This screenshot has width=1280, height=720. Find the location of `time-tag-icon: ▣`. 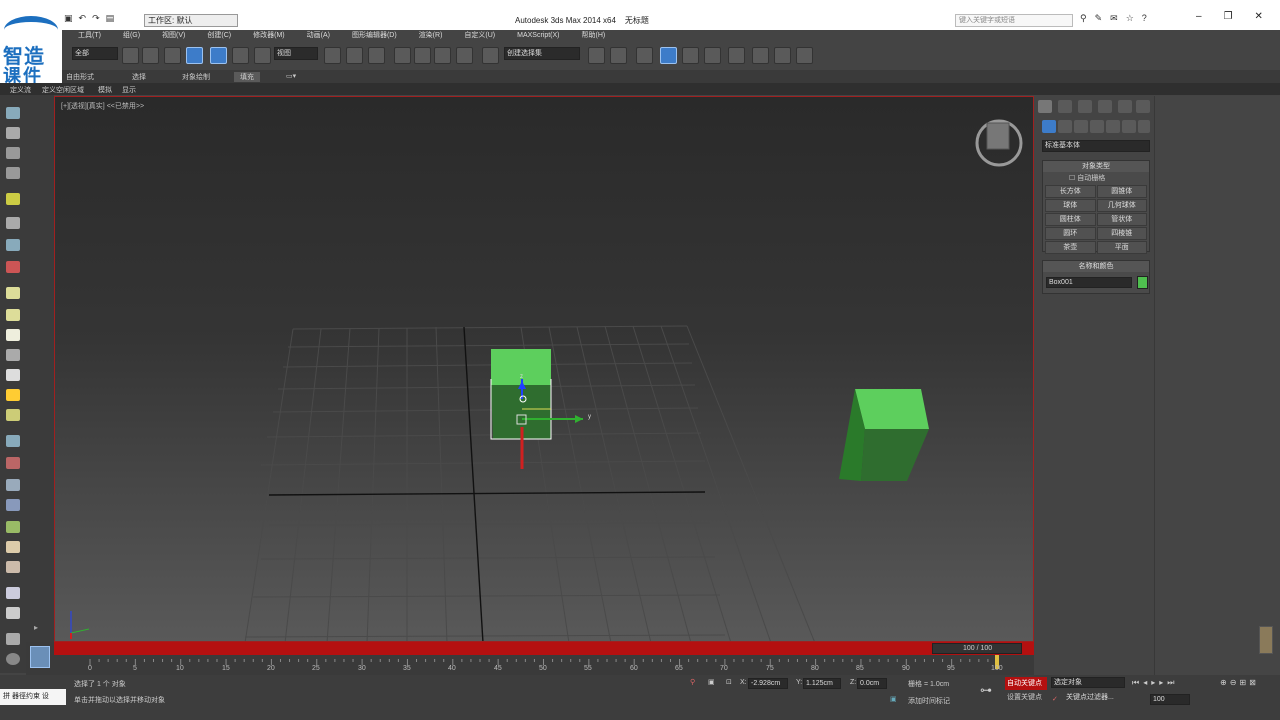

time-tag-icon: ▣ is located at coordinates (893, 699).